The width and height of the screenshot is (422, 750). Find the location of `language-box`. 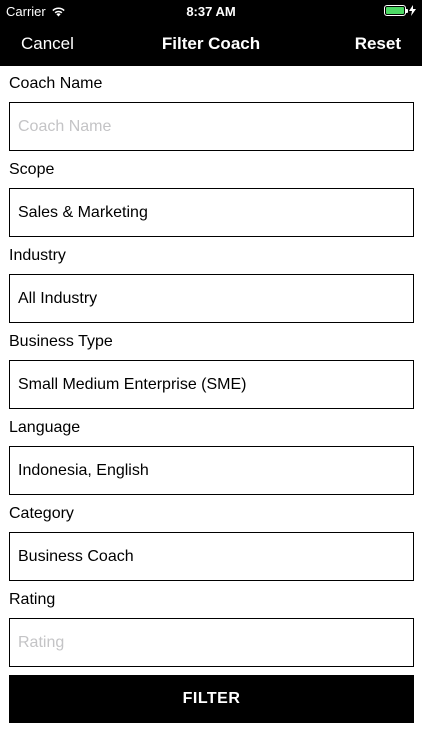

language-box is located at coordinates (211, 470).